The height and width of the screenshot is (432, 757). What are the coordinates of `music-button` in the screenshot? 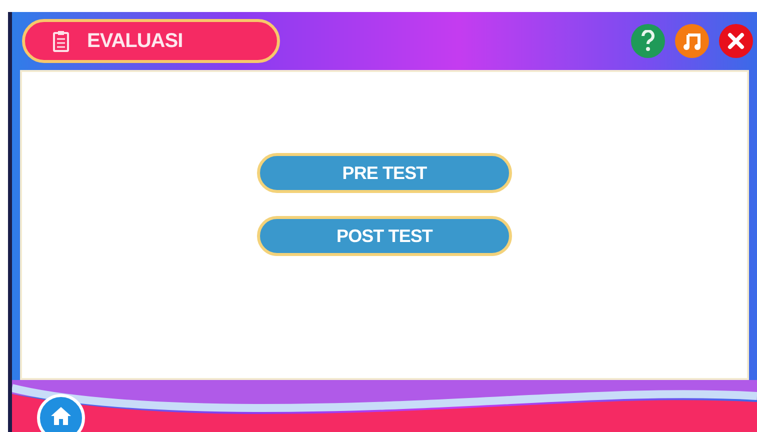 It's located at (692, 41).